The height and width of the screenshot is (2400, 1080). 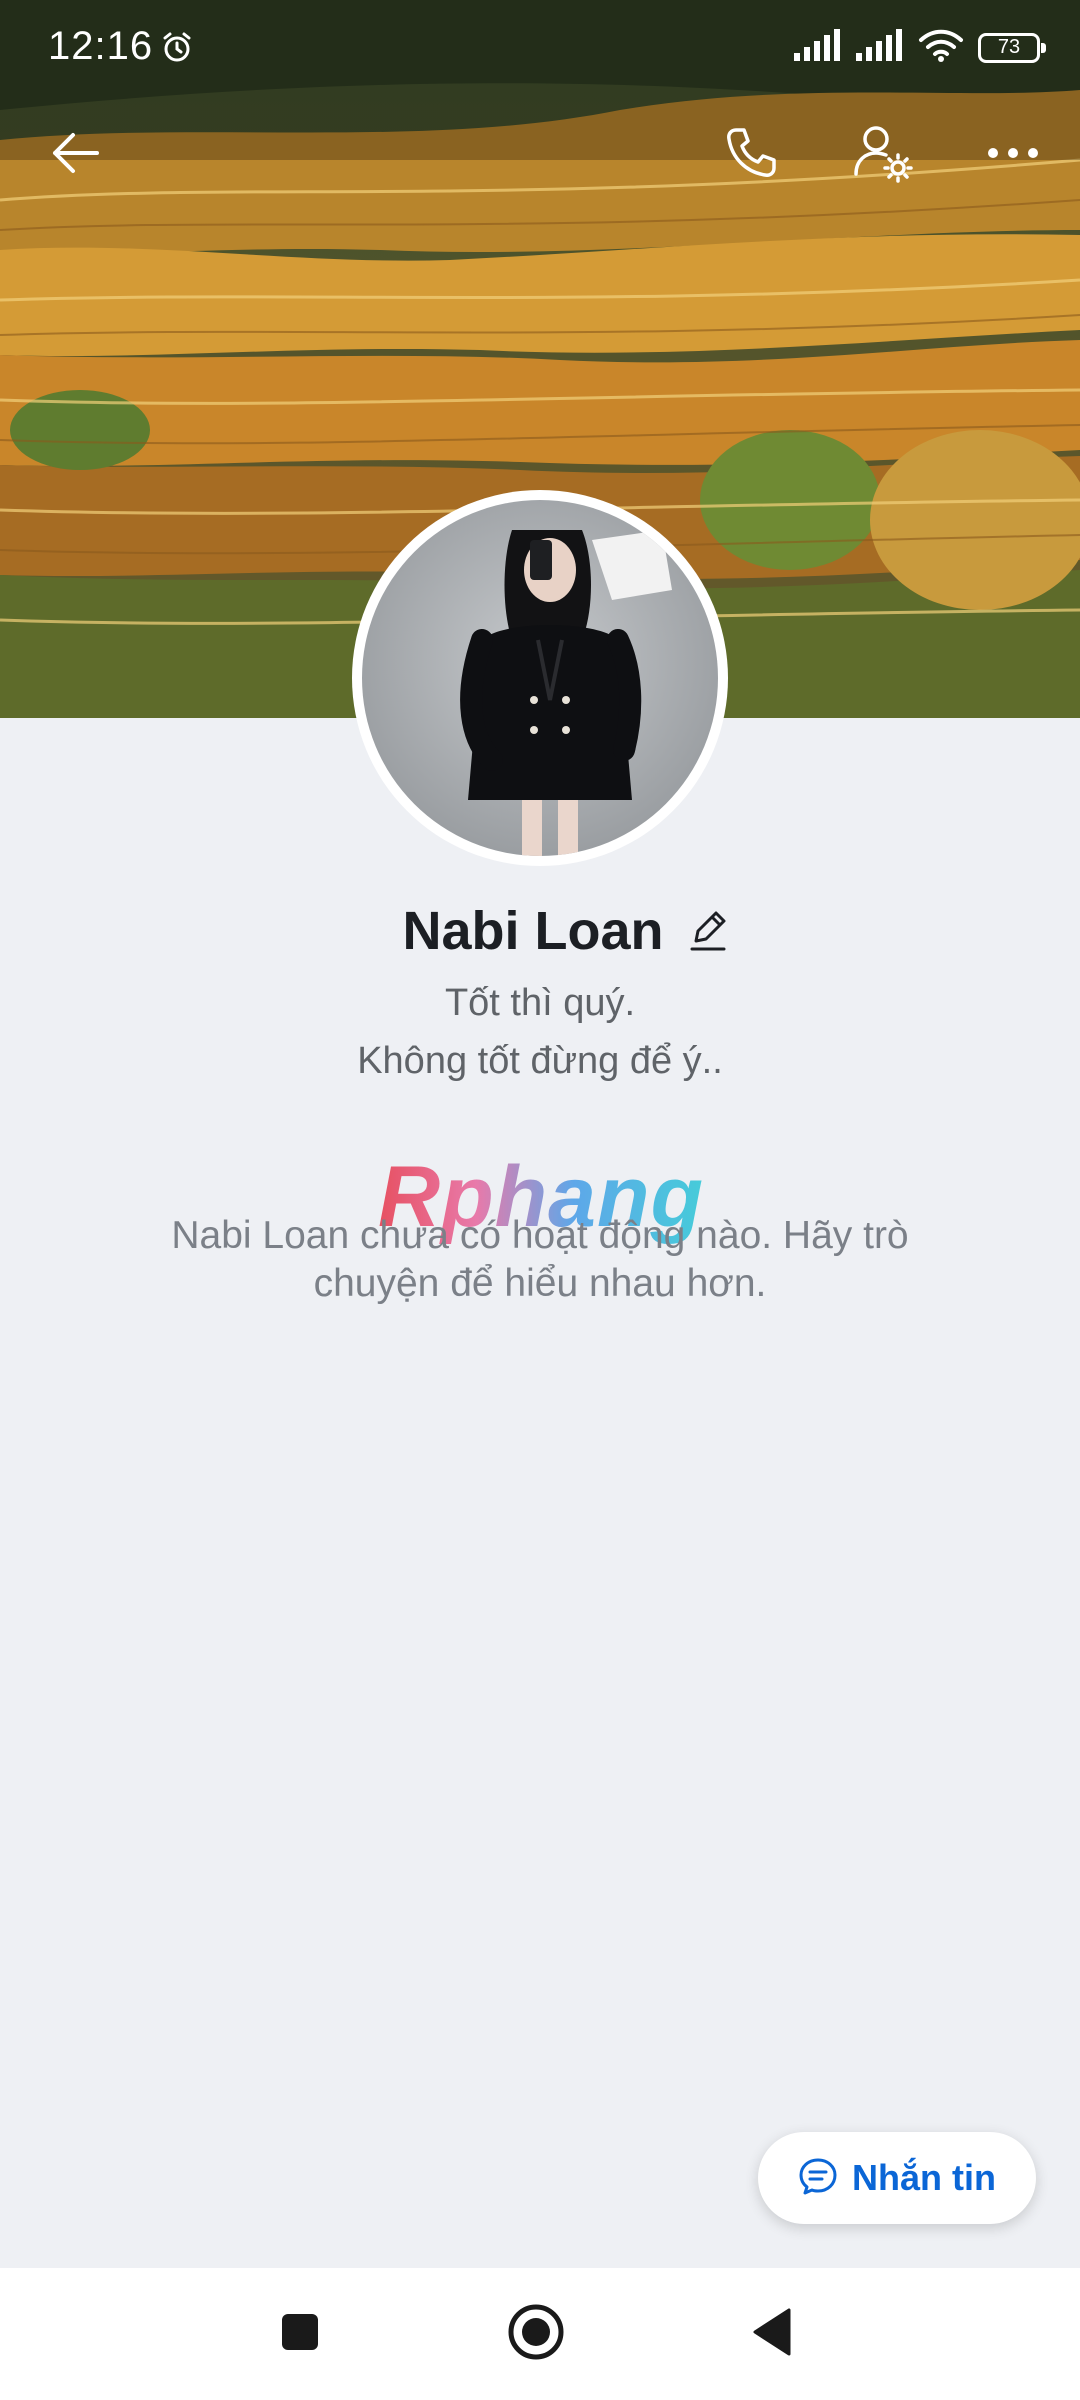 I want to click on home-button, so click(x=536, y=2334).